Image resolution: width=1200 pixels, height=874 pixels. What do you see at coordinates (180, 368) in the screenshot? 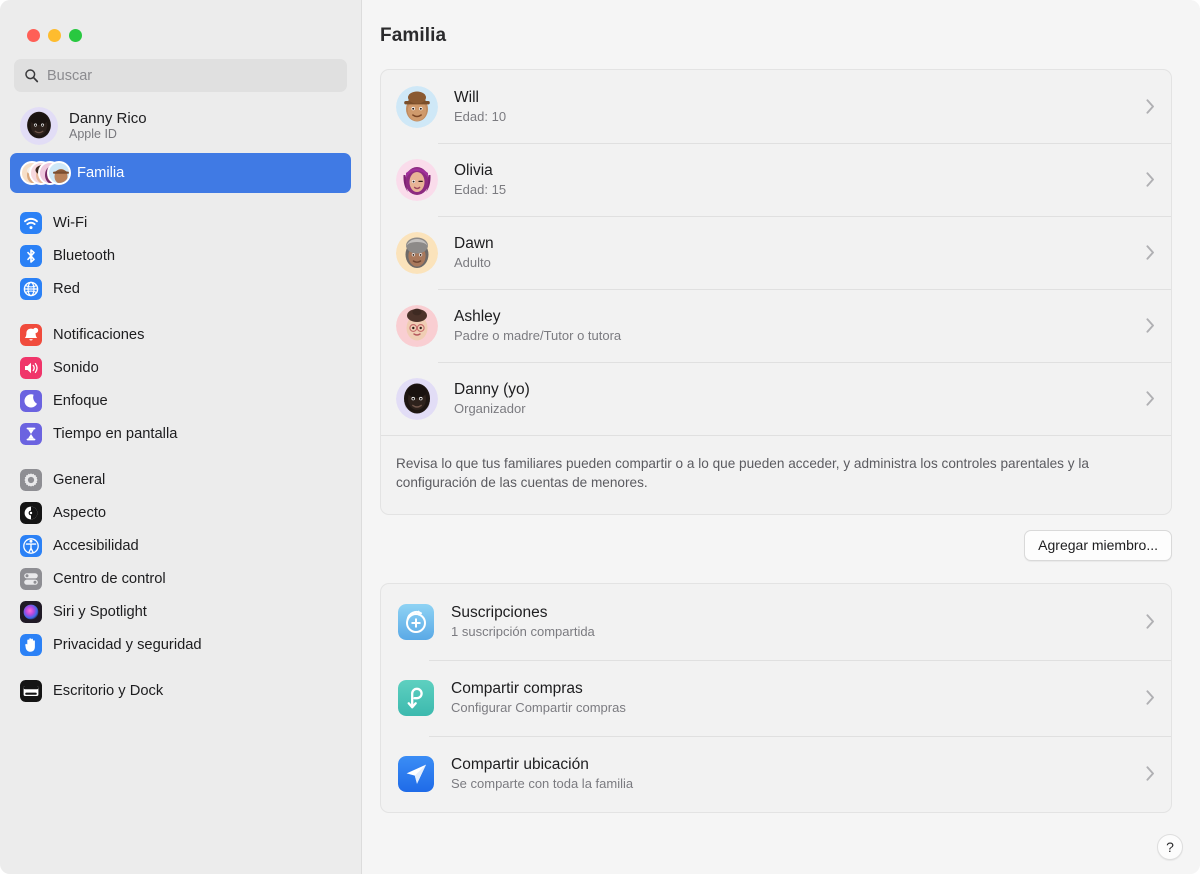
I see `sidebar-item-sonido: Sonido` at bounding box center [180, 368].